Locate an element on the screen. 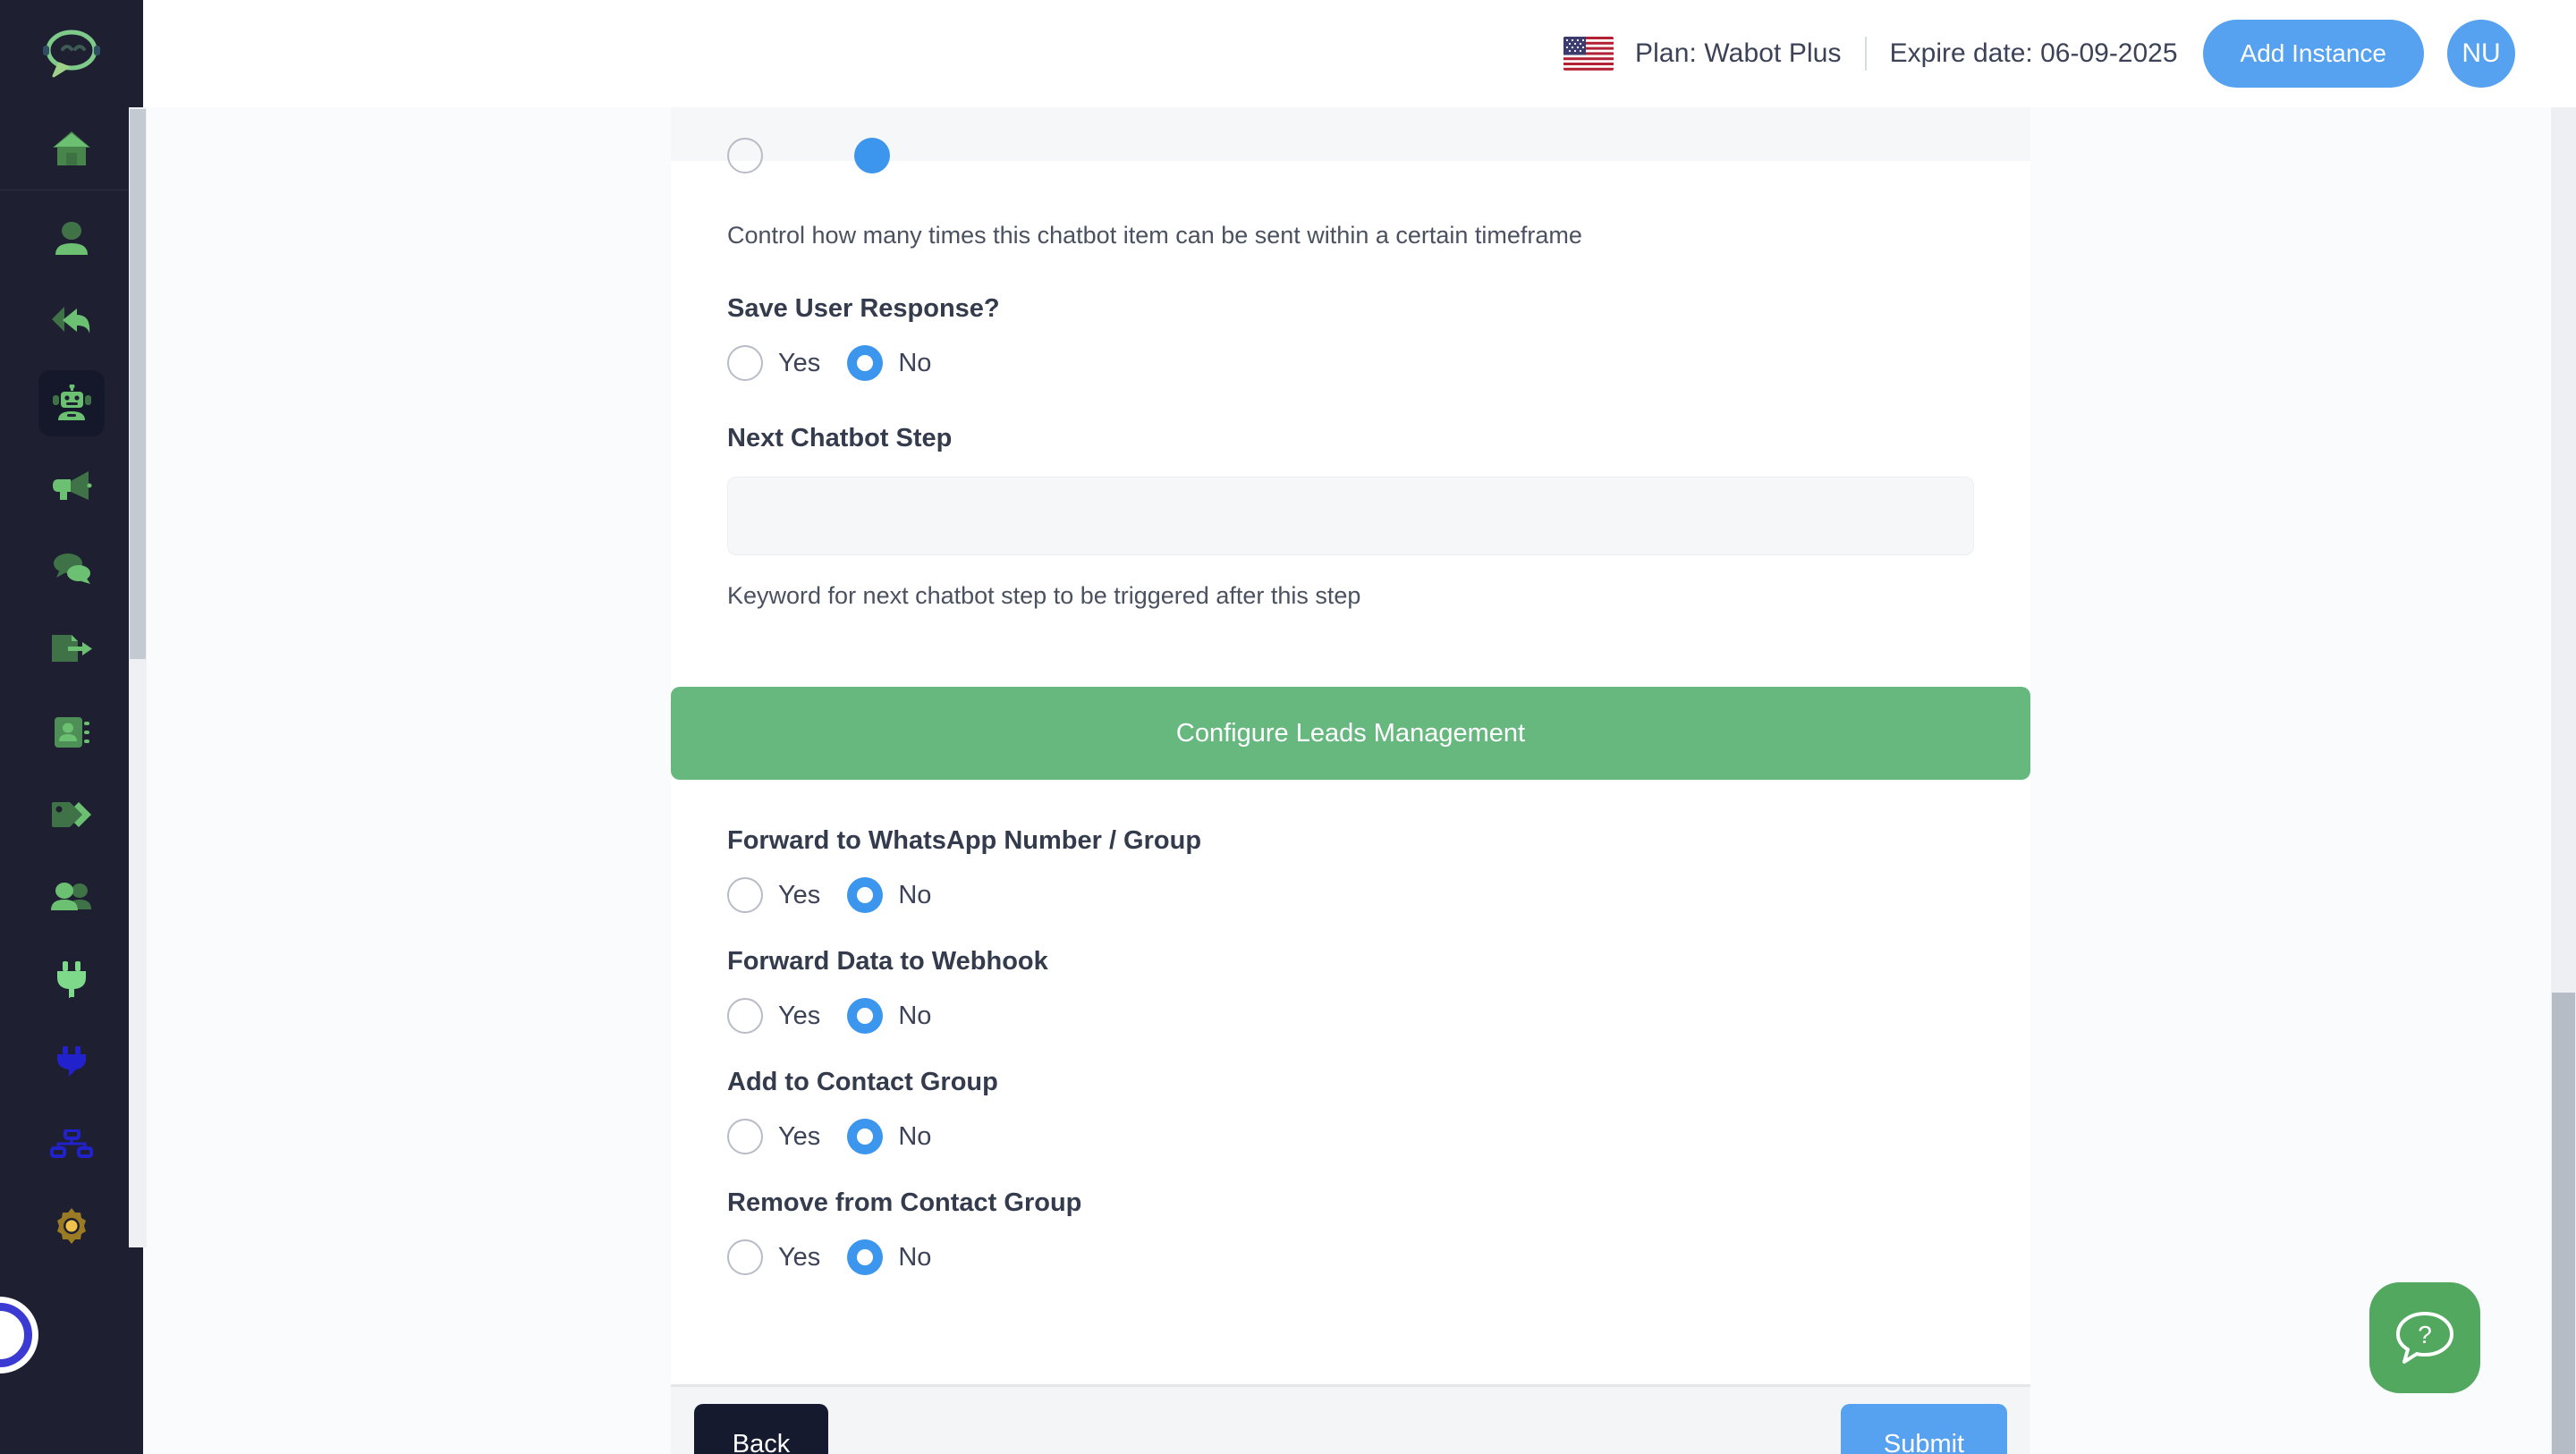  contact-book-icon is located at coordinates (72, 732).